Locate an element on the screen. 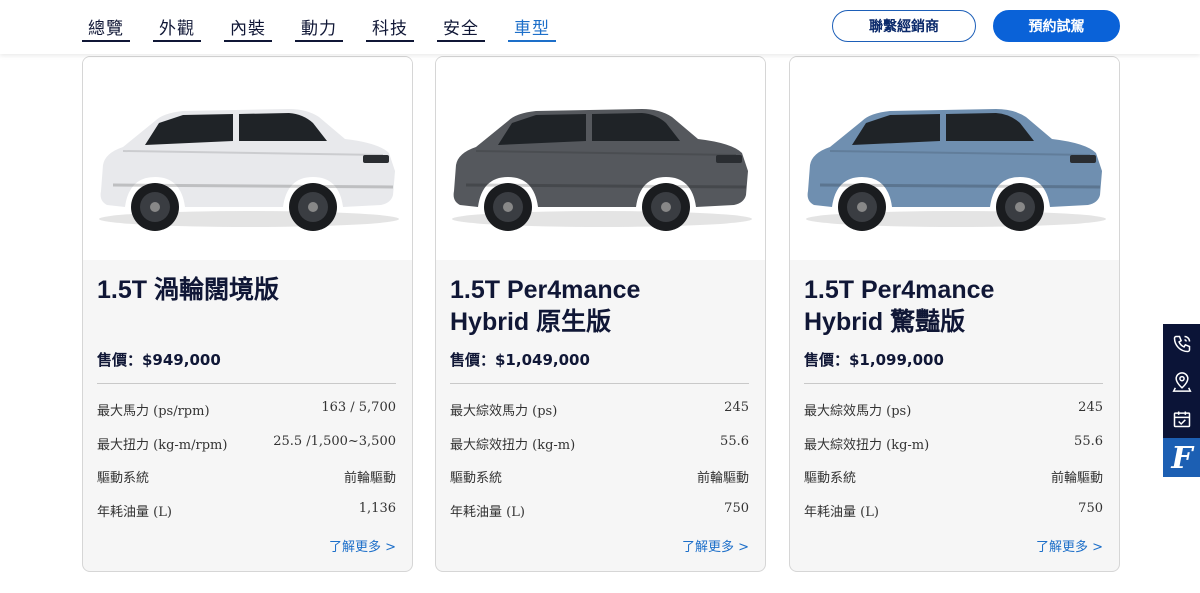 This screenshot has height=593, width=1200. phone-icon is located at coordinates (1181, 344).